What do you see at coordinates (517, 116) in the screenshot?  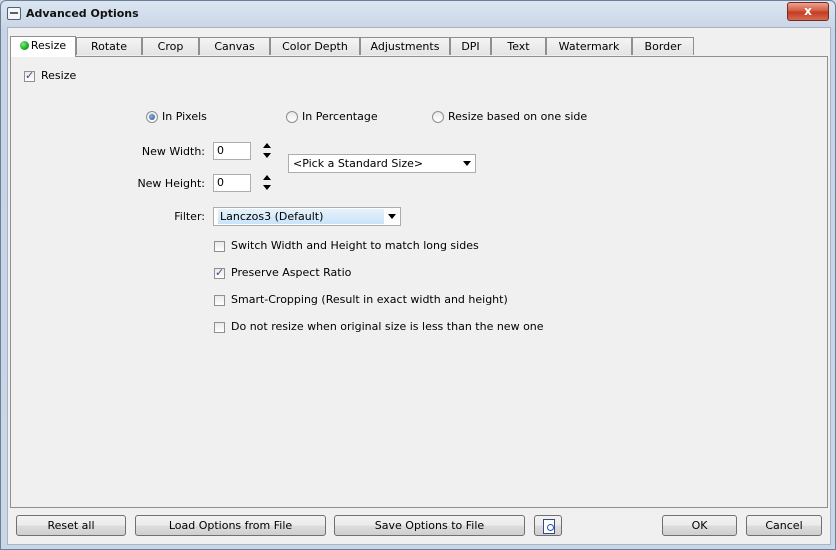 I see `one-side-label: Resize based on one side` at bounding box center [517, 116].